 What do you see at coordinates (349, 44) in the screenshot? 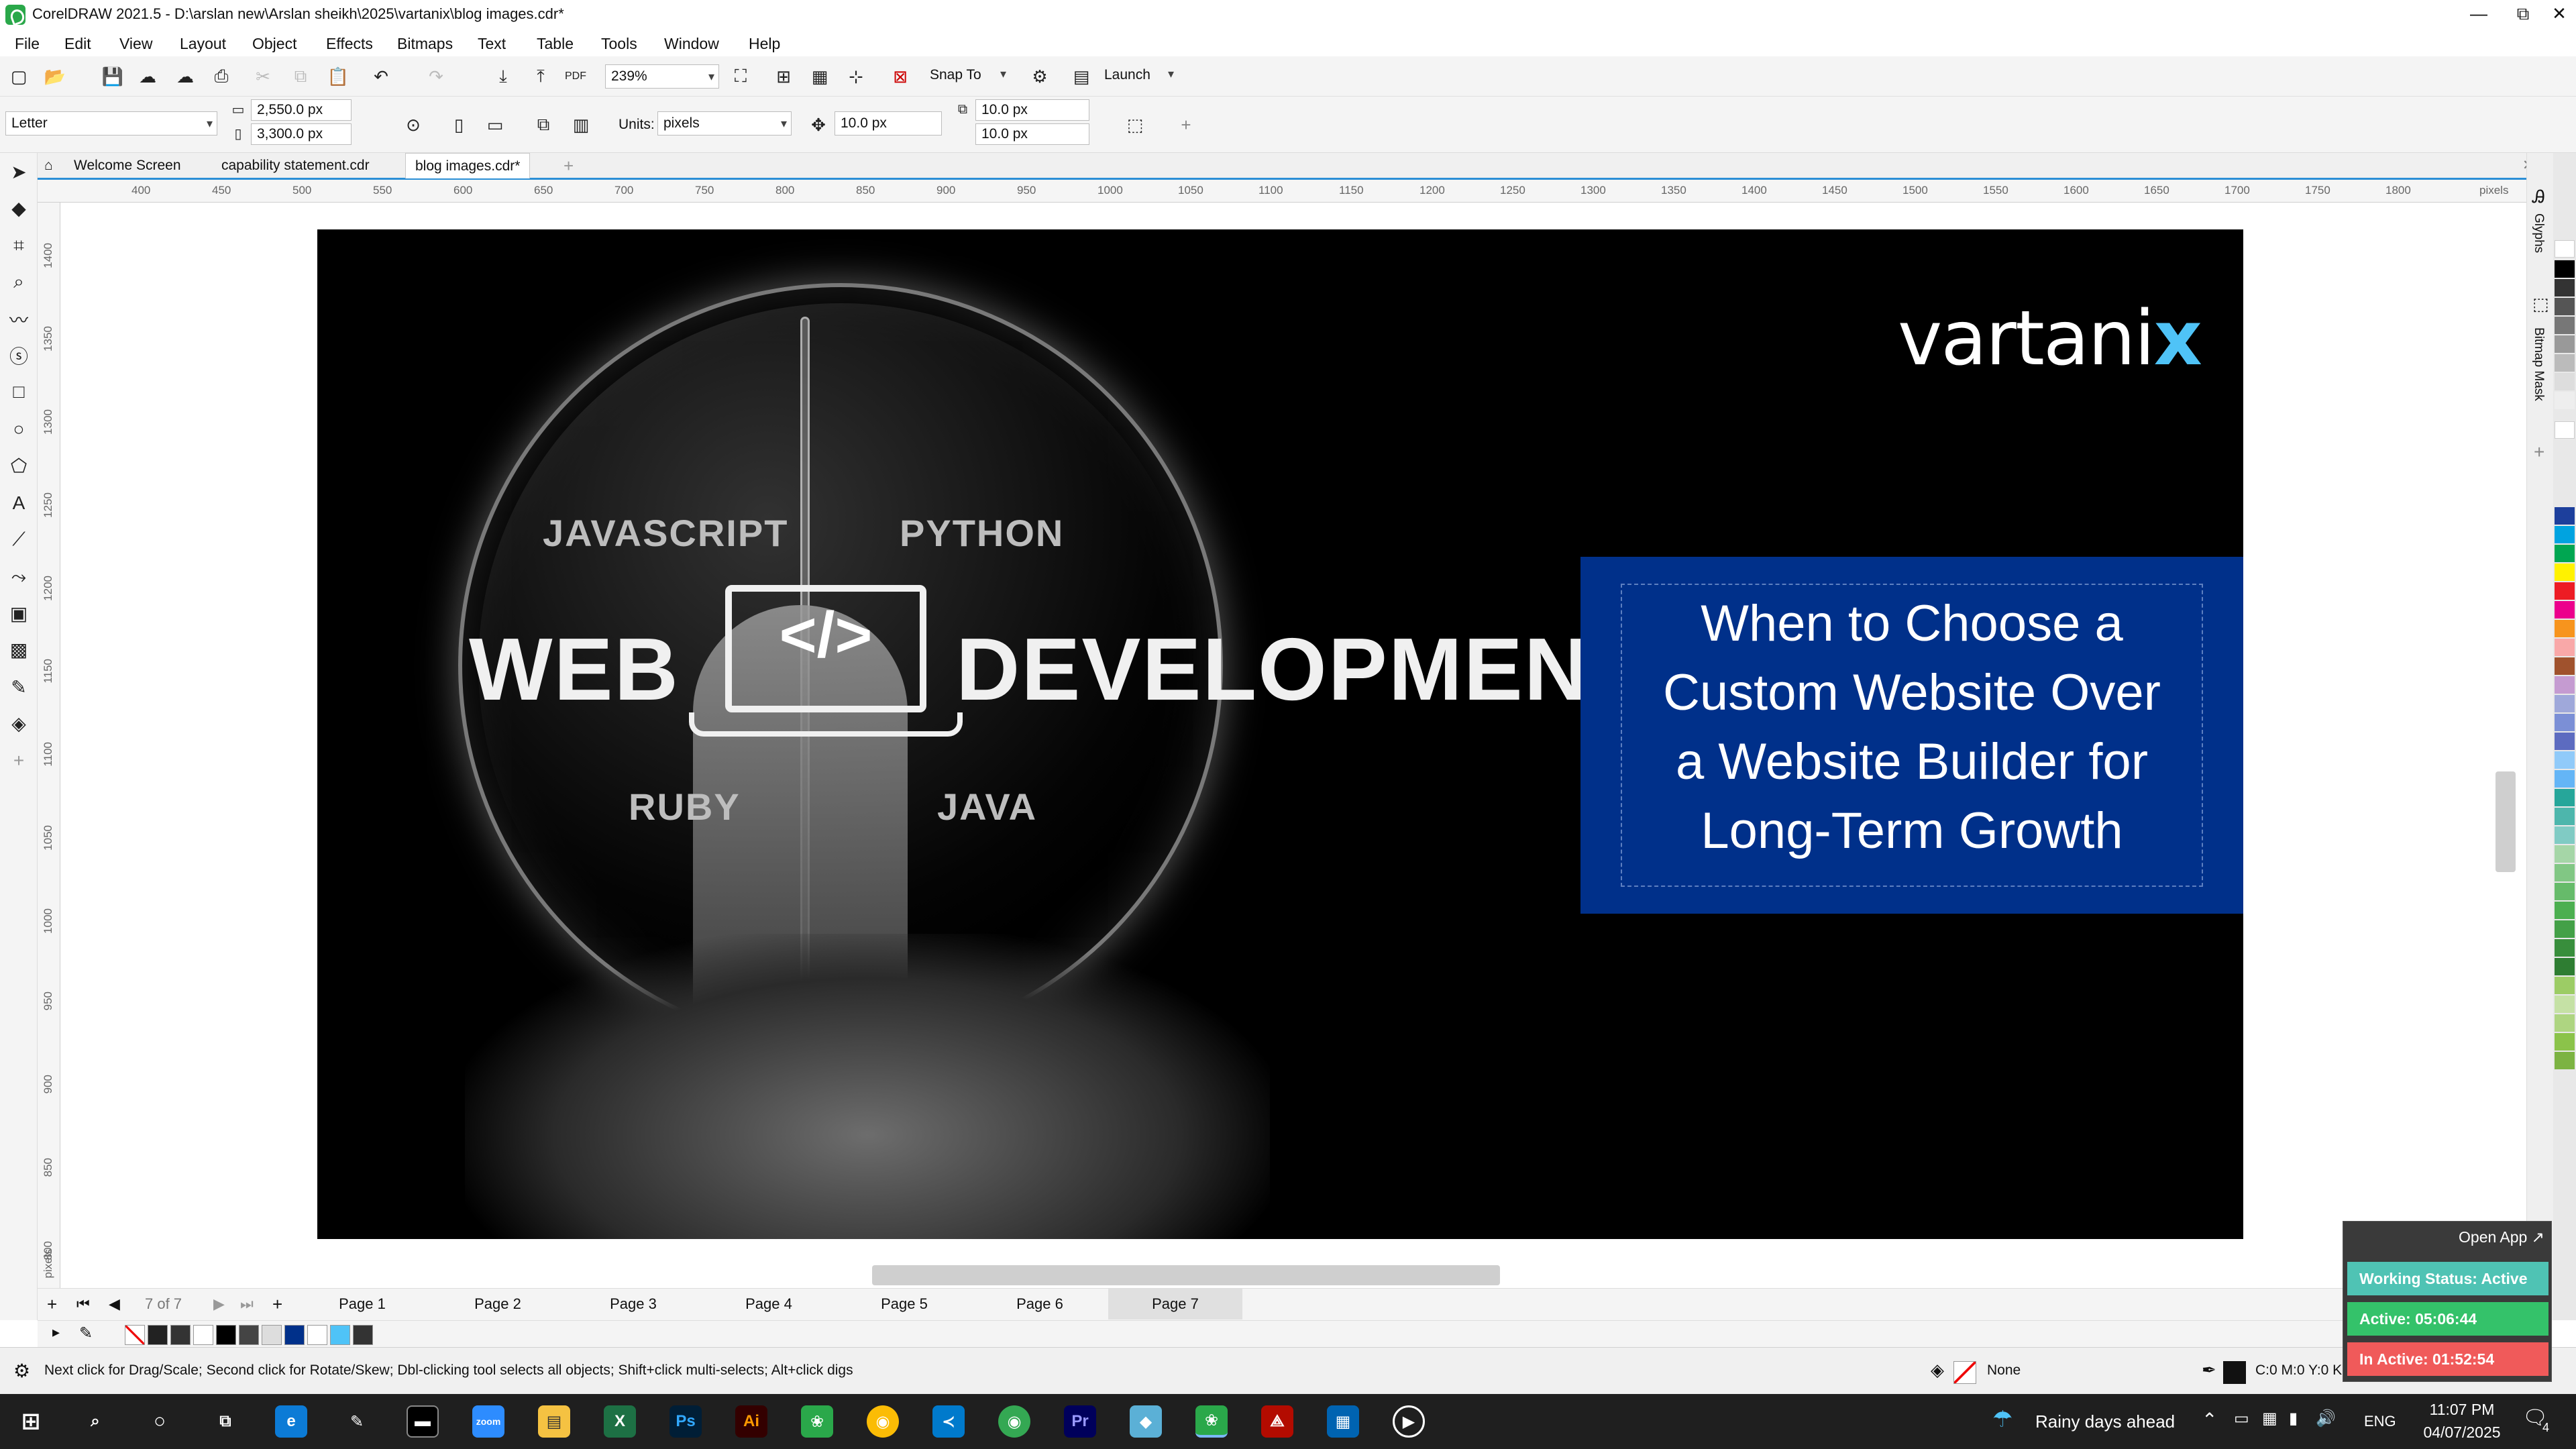
I see `menu-effects: Effects` at bounding box center [349, 44].